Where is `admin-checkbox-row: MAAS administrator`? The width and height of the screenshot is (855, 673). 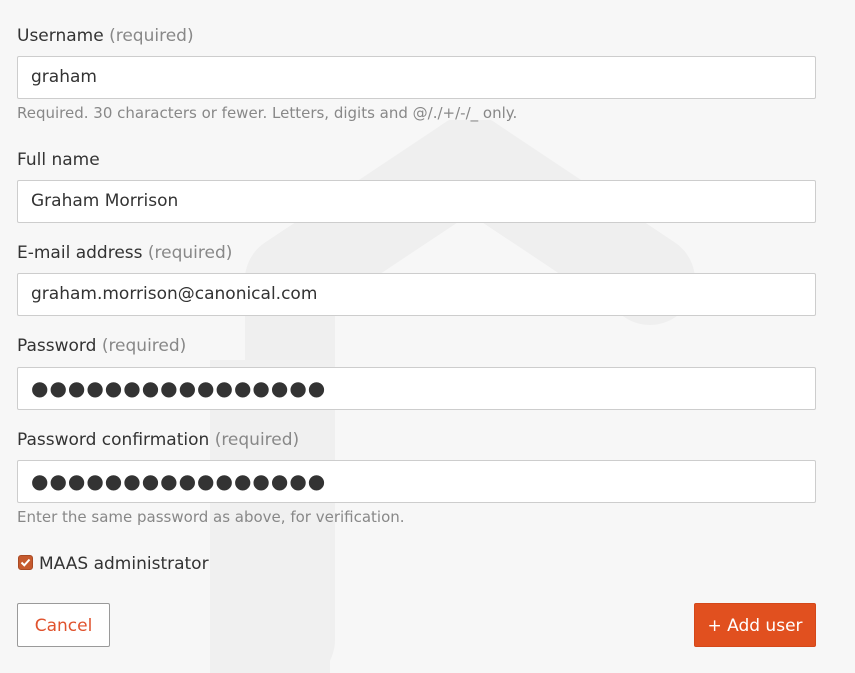
admin-checkbox-row: MAAS administrator is located at coordinates (113, 564).